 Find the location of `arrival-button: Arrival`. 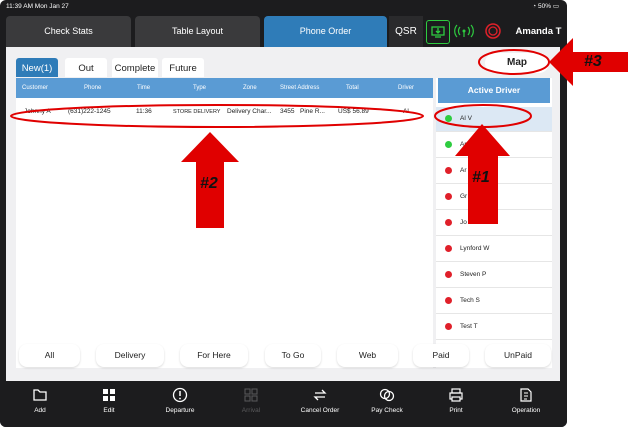

arrival-button: Arrival is located at coordinates (251, 400).